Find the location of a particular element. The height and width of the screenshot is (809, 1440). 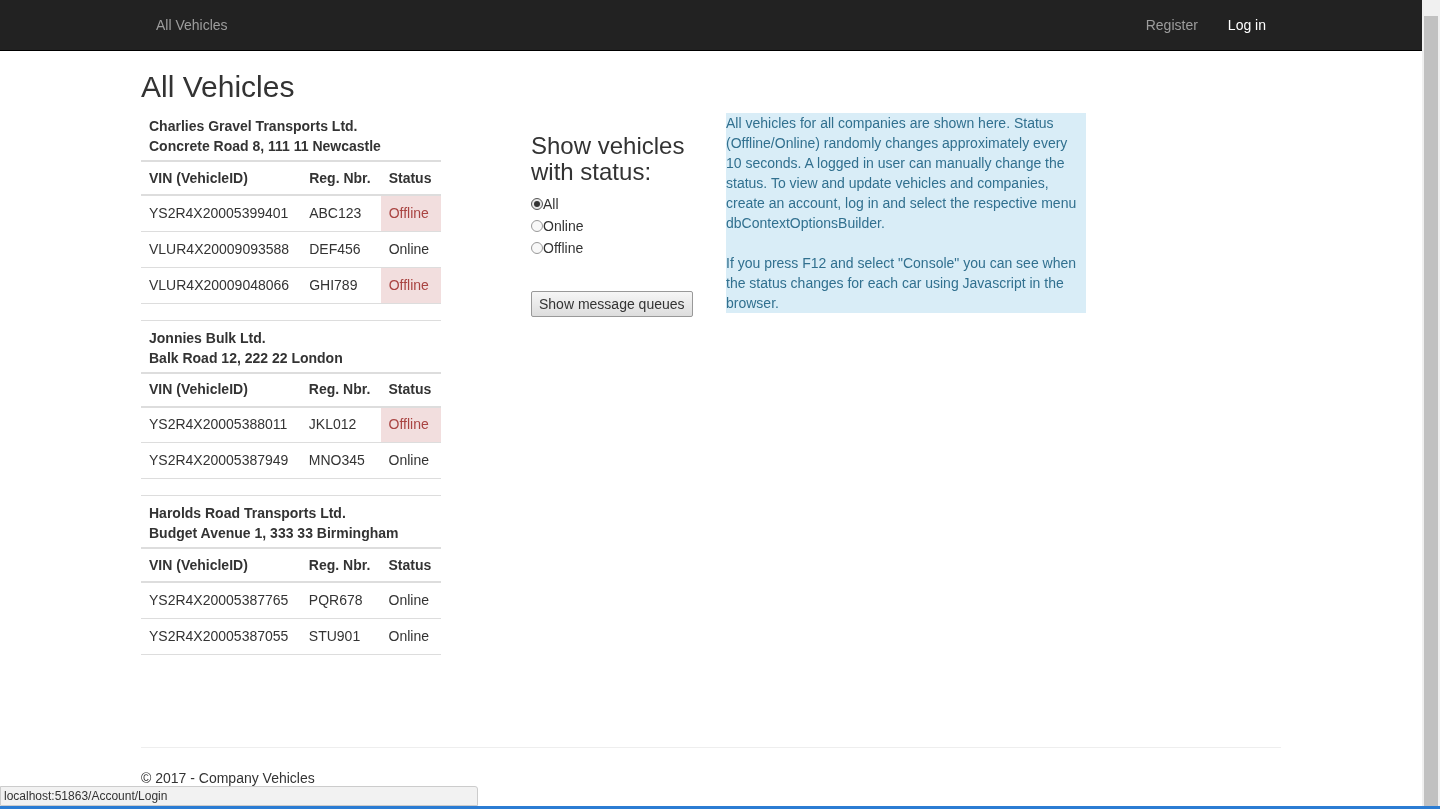

company-name: Harolds Road Transports Ltd. is located at coordinates (248, 513).